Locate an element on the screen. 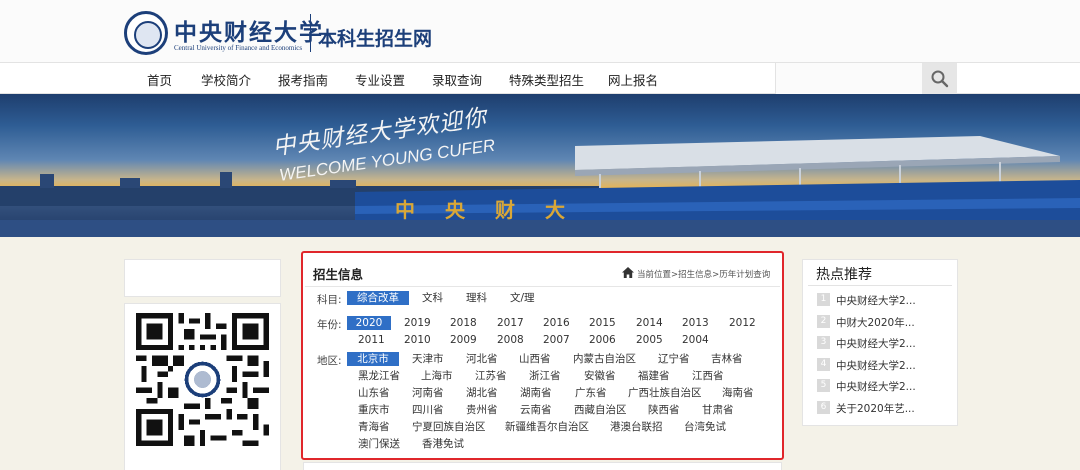 This screenshot has width=1080, height=470. qr-code is located at coordinates (202, 379).